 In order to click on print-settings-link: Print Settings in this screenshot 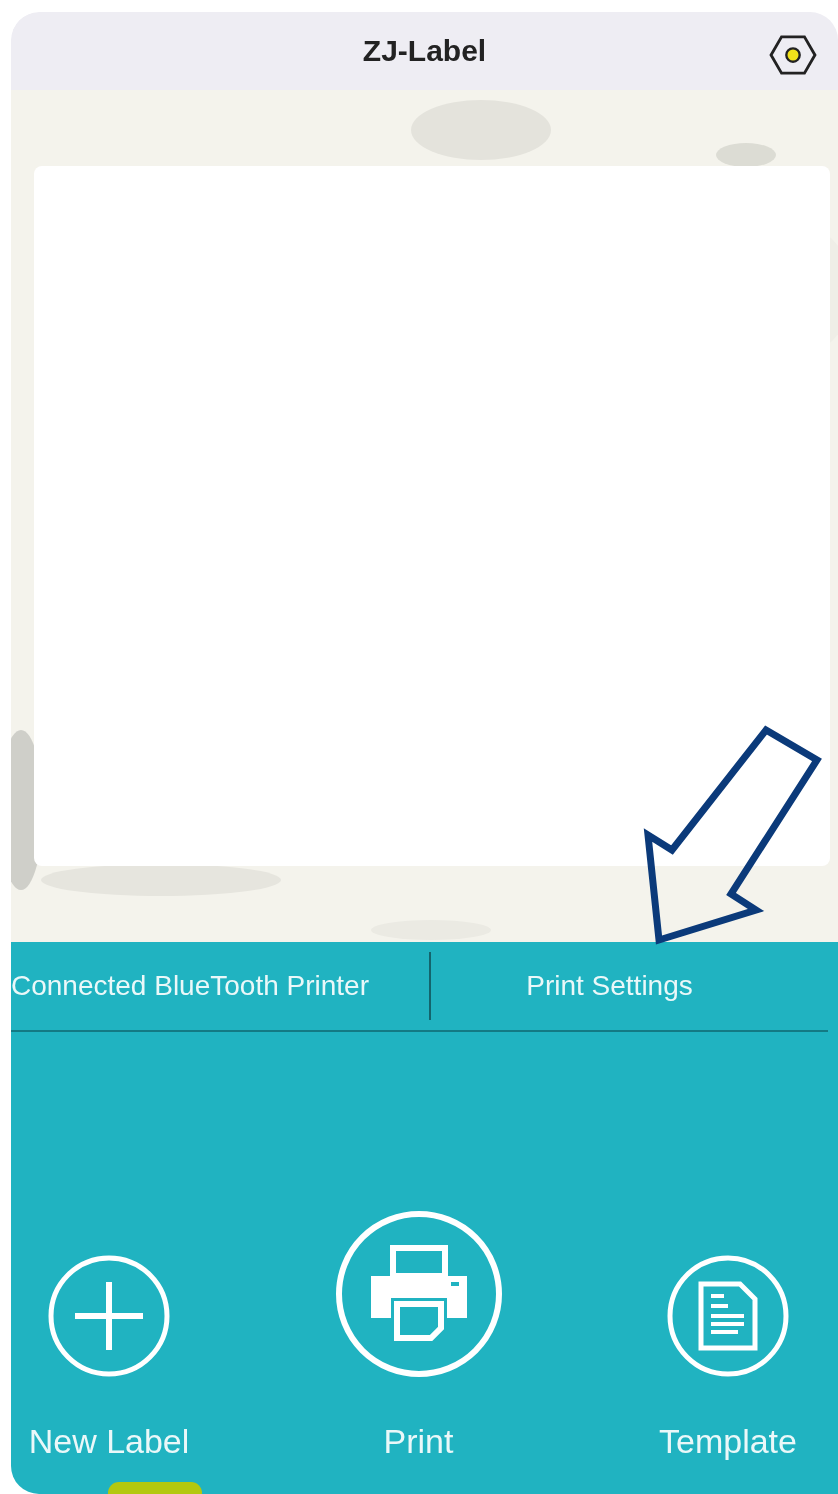, I will do `click(629, 986)`.